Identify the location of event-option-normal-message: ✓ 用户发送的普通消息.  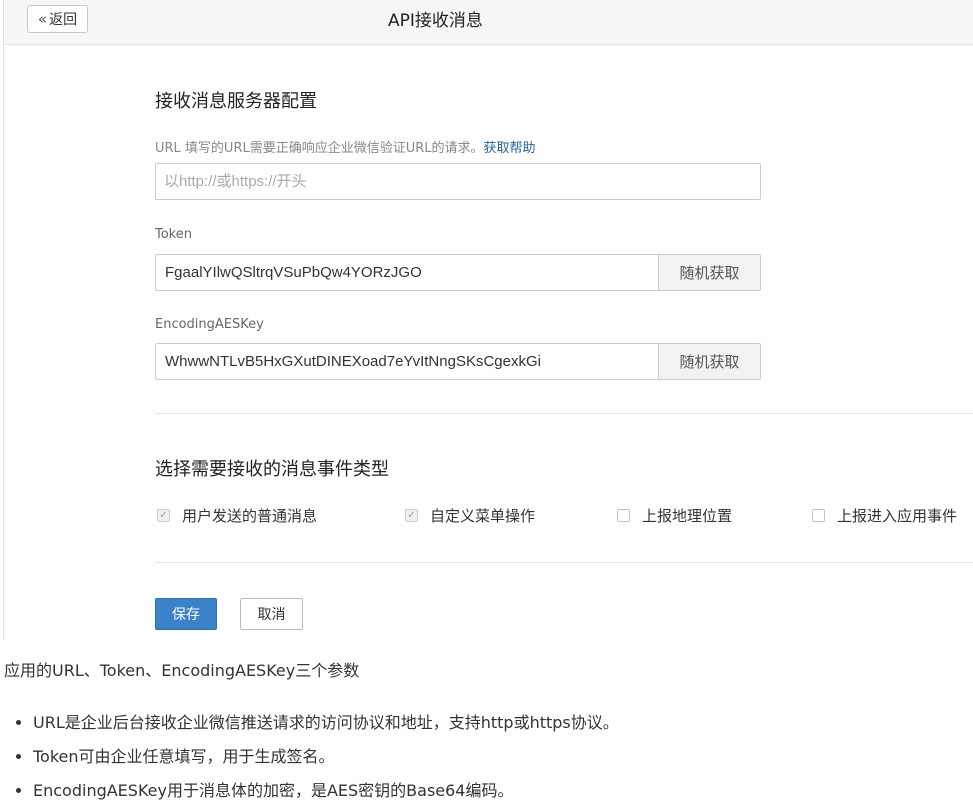
(237, 515).